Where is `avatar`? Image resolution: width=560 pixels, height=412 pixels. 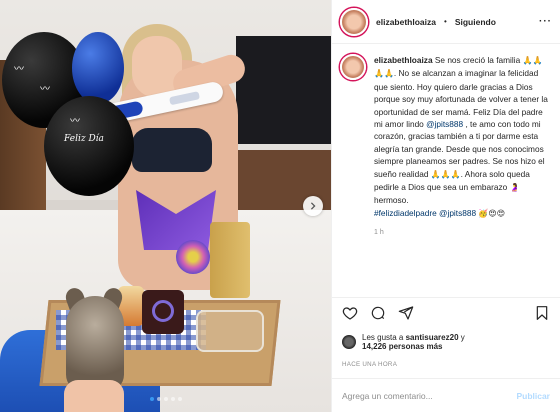
avatar is located at coordinates (354, 21).